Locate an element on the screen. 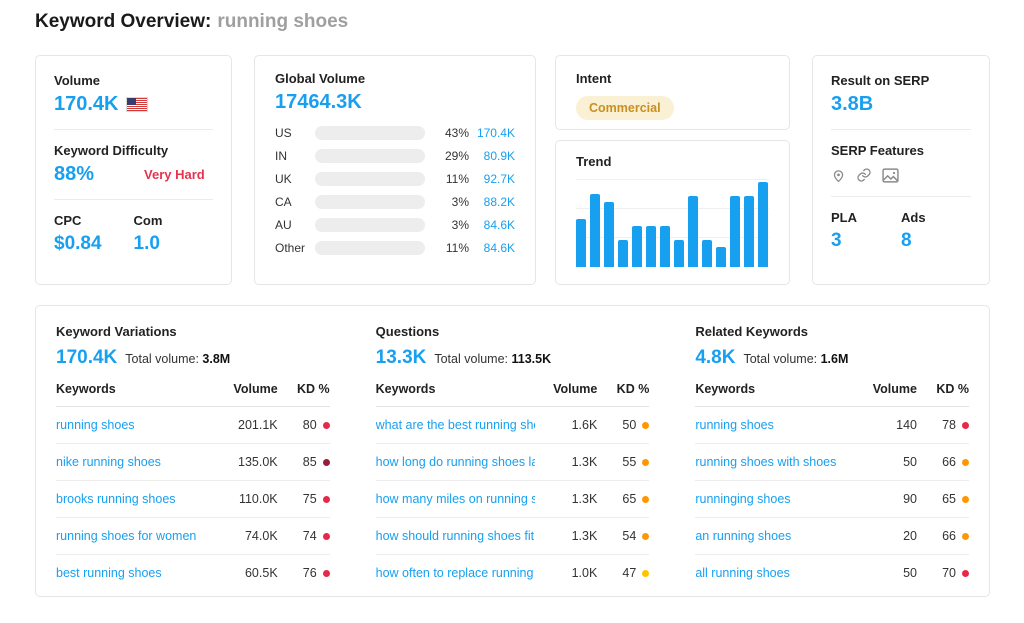 The height and width of the screenshot is (623, 1024). keyword-link: nike running shoes is located at coordinates (136, 462).